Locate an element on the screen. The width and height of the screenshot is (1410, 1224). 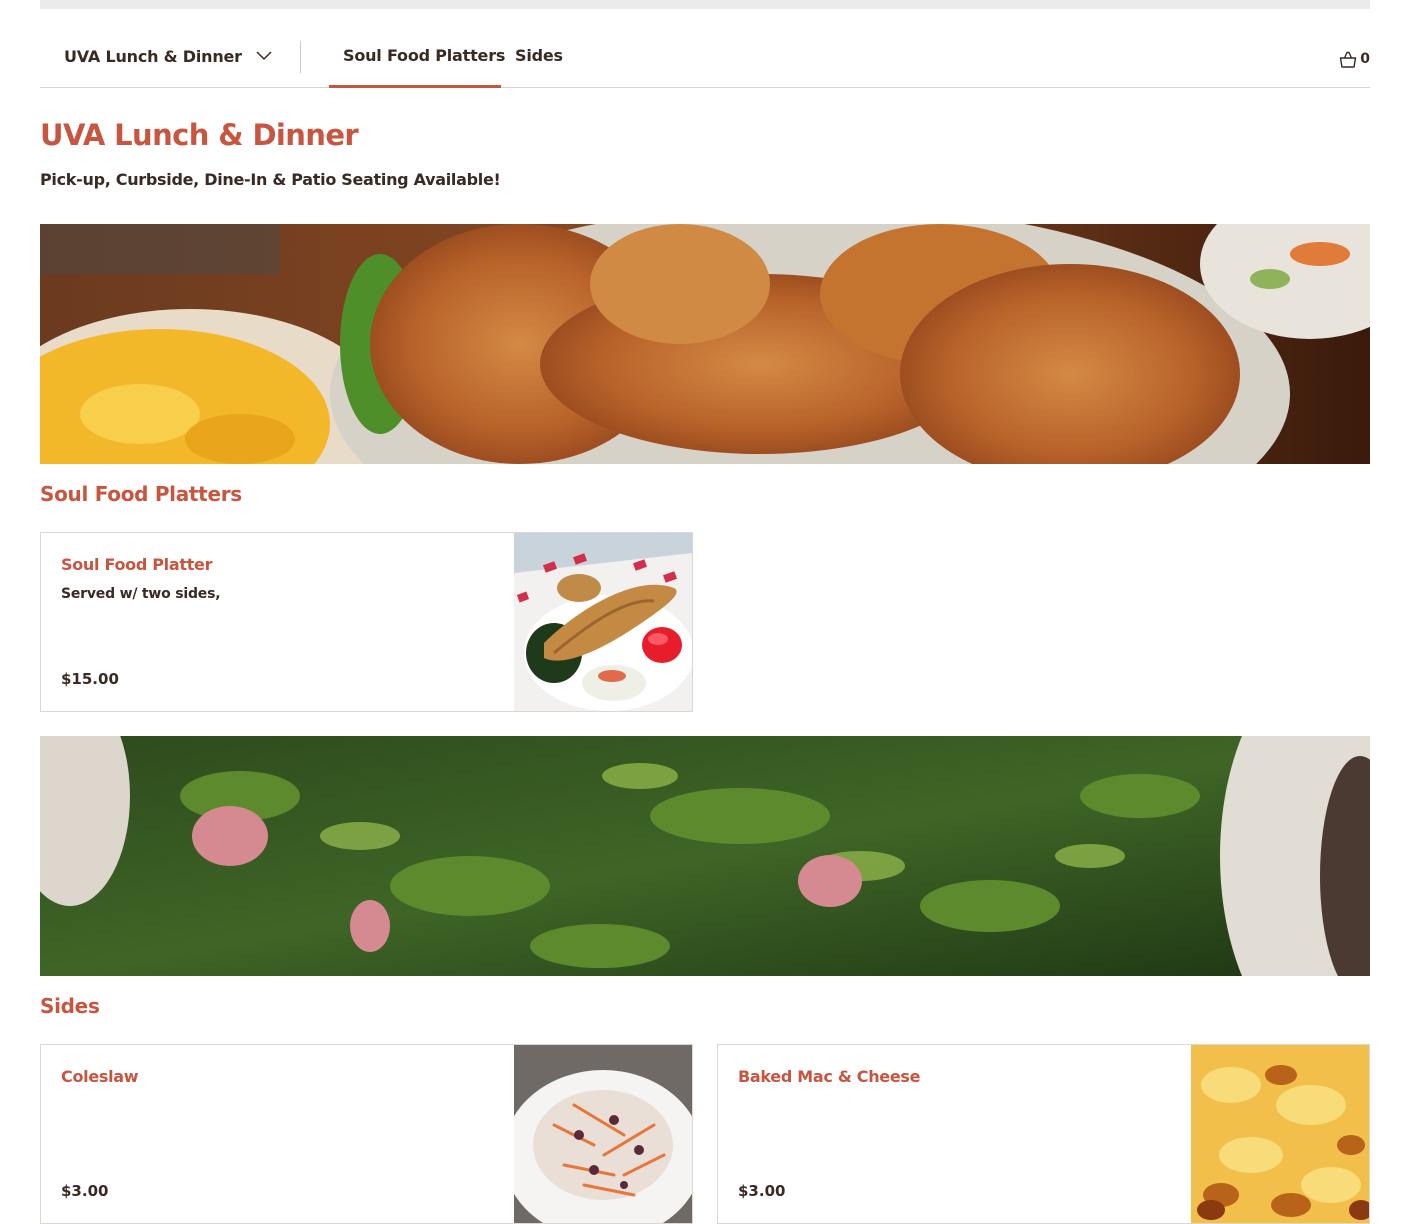
page-title: UVA Lunch & Dinner is located at coordinates (199, 135).